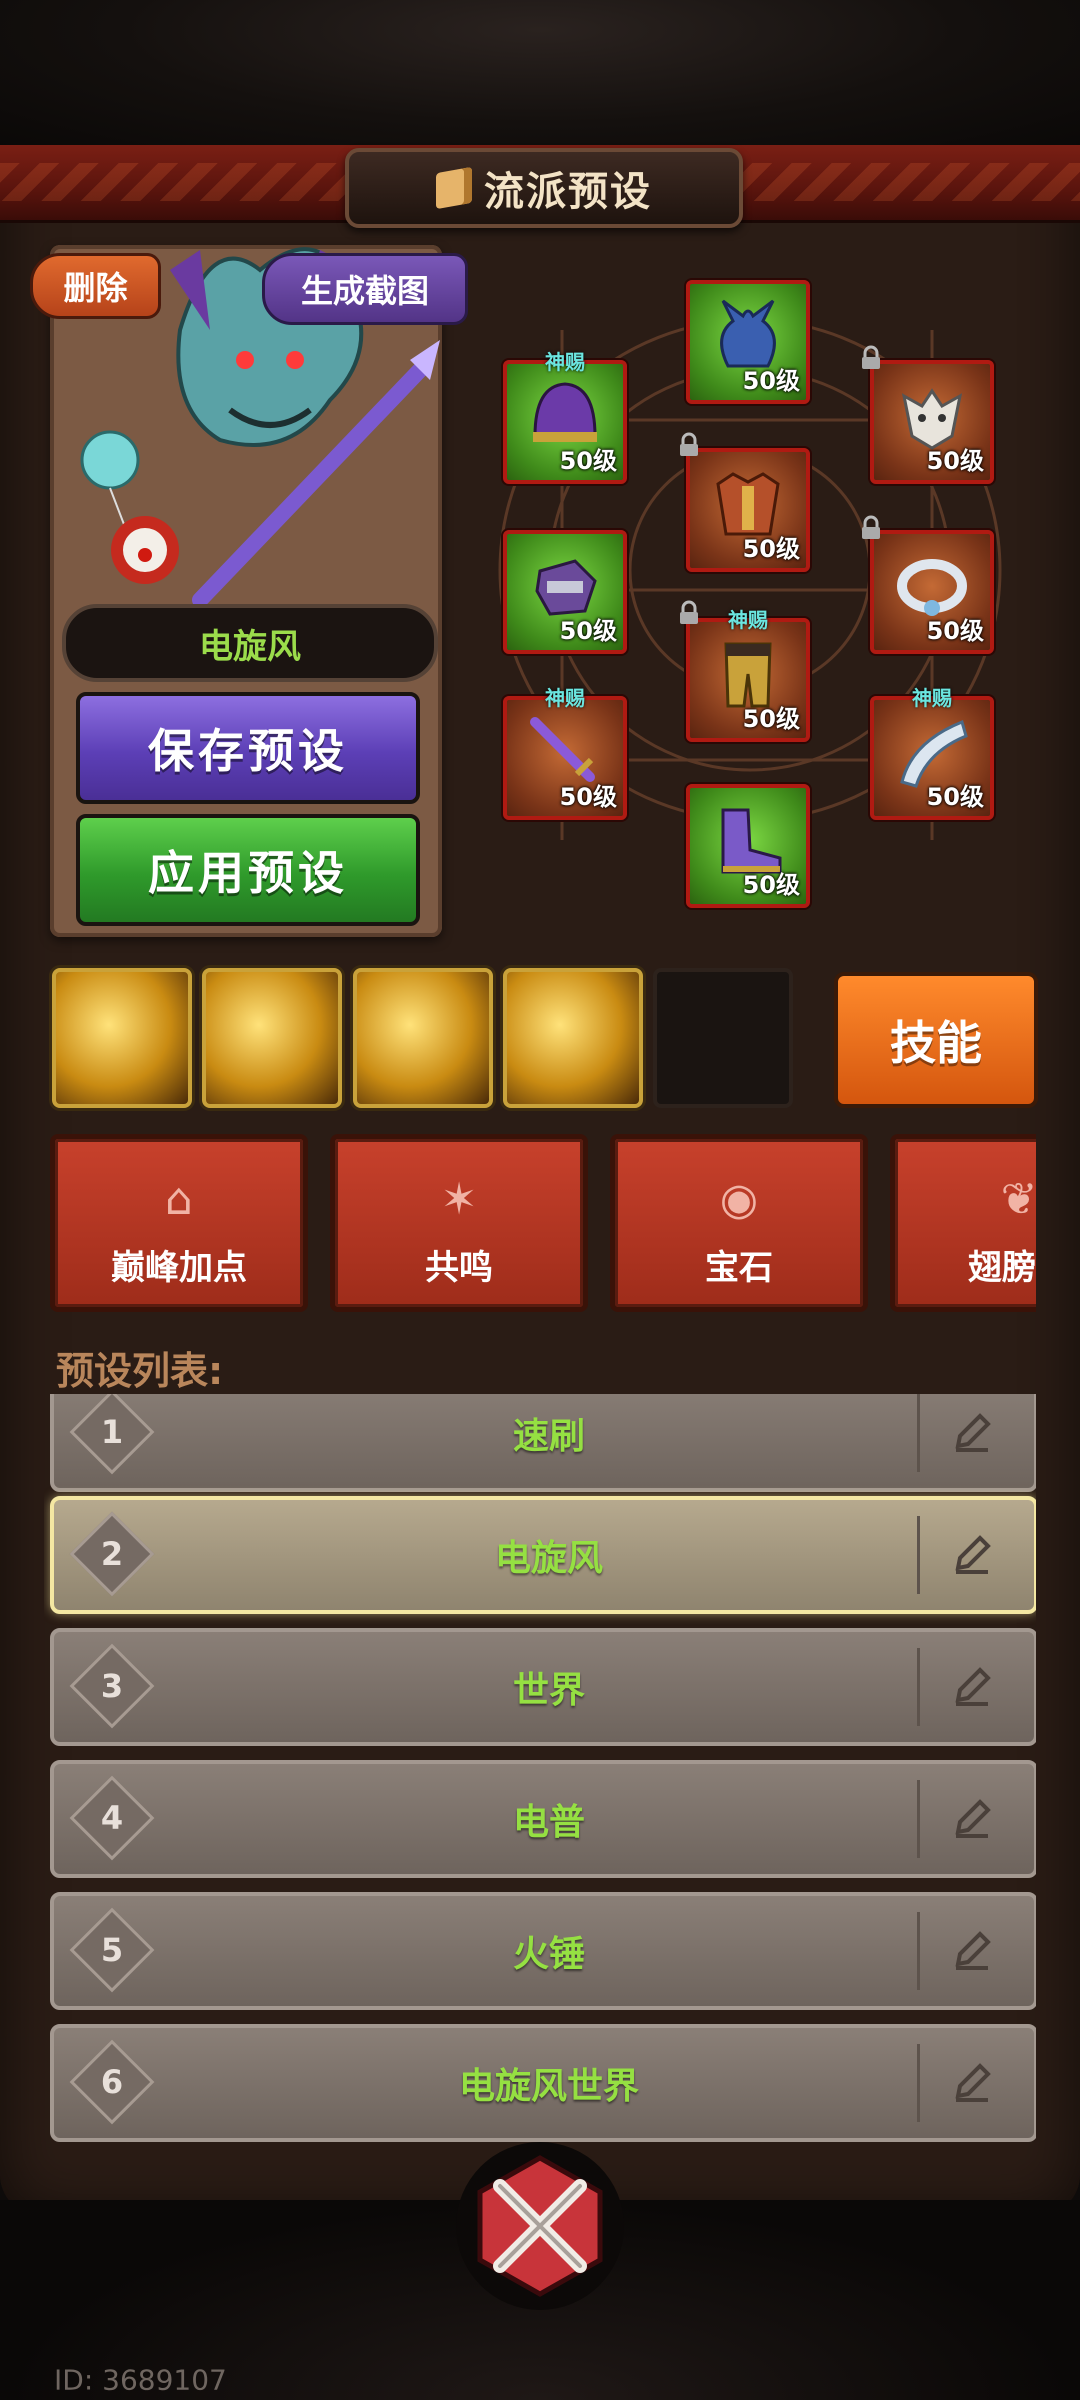  Describe the element at coordinates (1018, 1199) in the screenshot. I see `wings-icon: ❦` at that location.